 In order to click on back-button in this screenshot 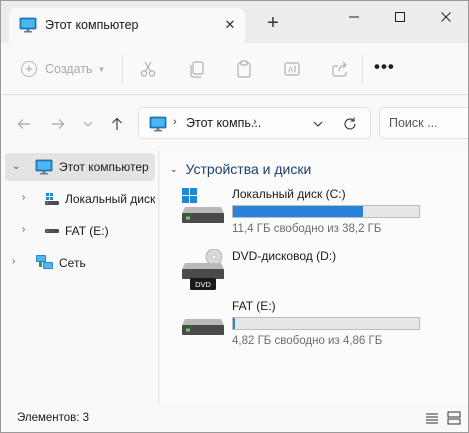, I will do `click(24, 124)`.